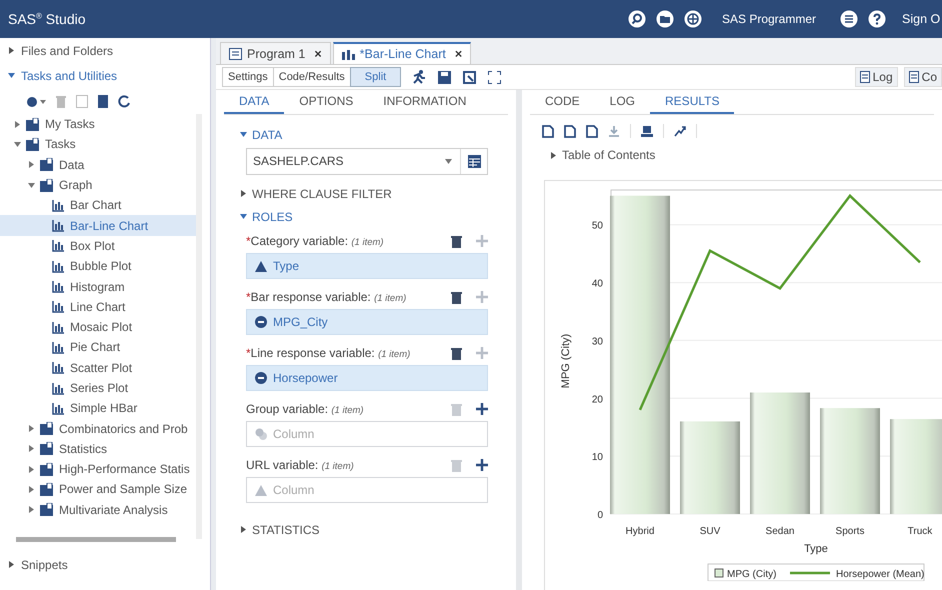  I want to click on y-tick-label: 20, so click(597, 400).